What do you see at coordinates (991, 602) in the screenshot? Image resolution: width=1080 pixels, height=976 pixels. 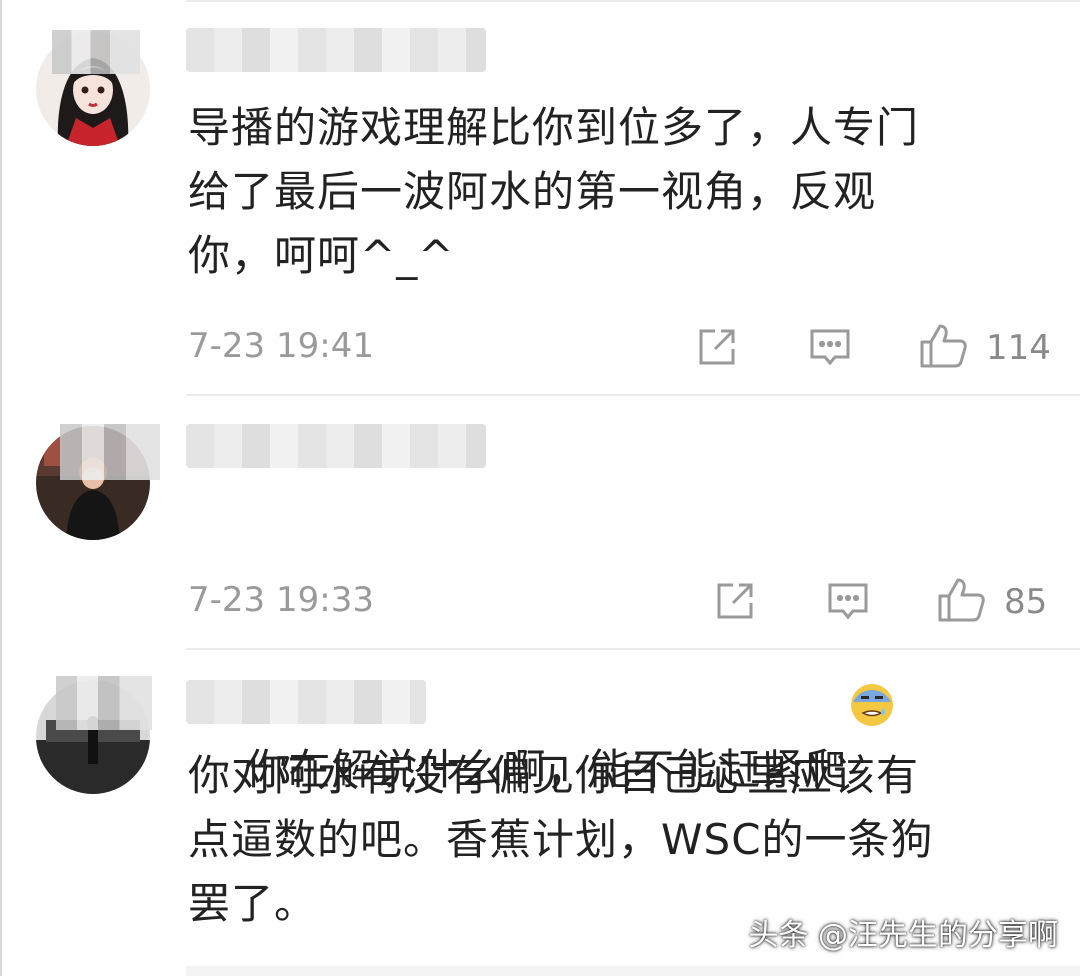 I see `like-button: 85` at bounding box center [991, 602].